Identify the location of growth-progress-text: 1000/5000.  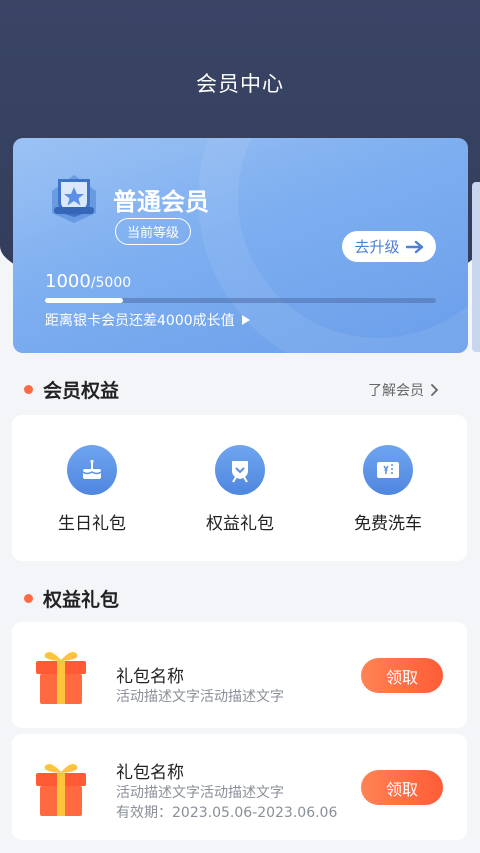
(88, 281).